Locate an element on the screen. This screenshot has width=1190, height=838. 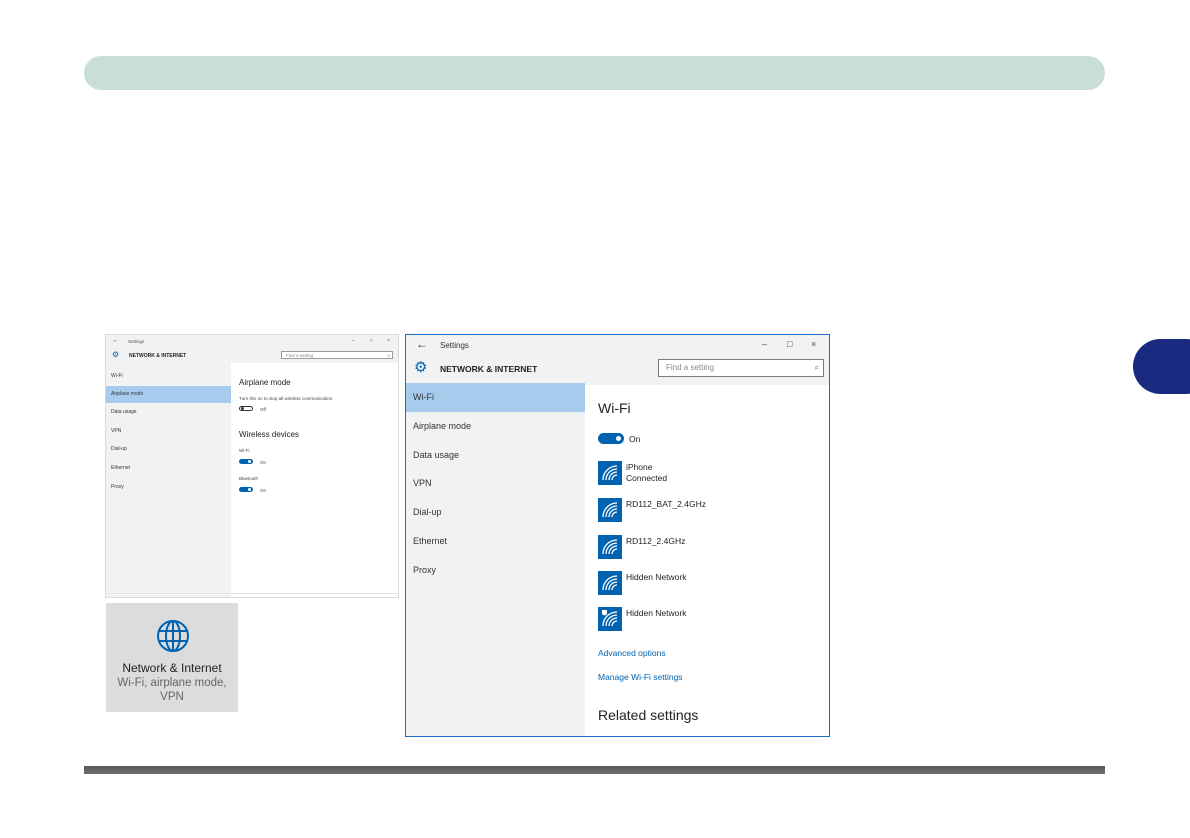
airplane-mode-state: Off is located at coordinates (263, 409).